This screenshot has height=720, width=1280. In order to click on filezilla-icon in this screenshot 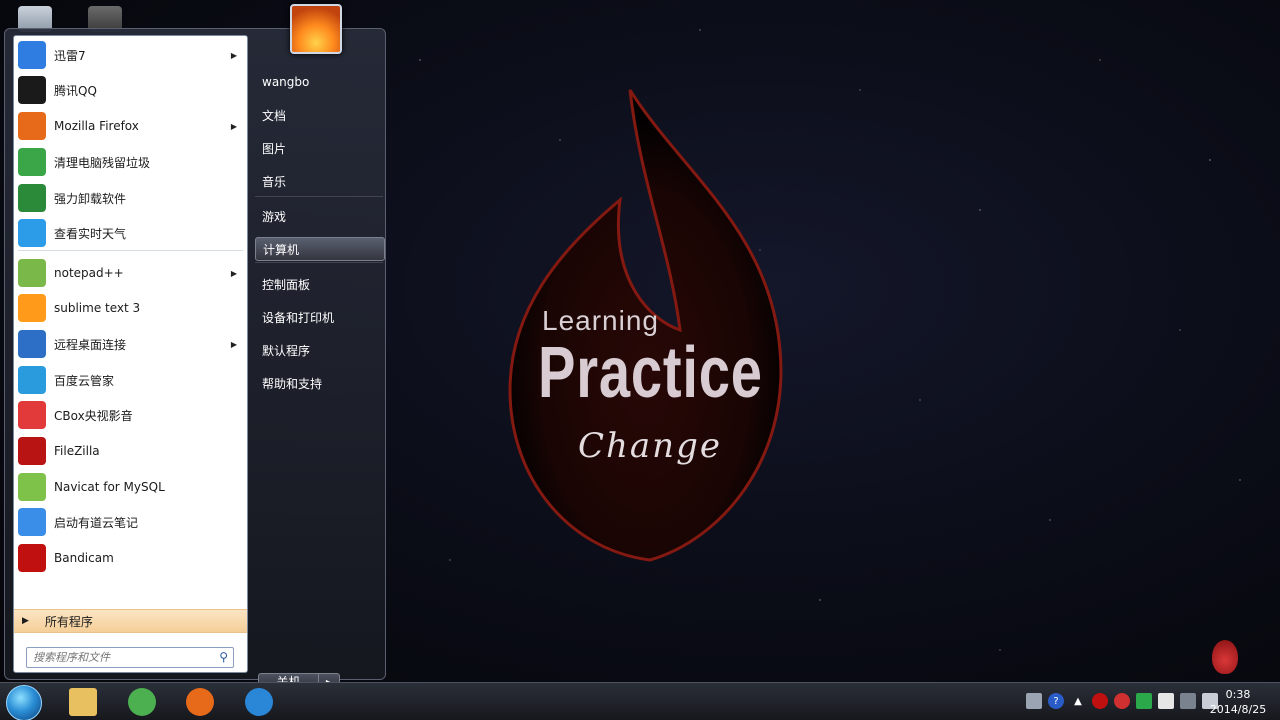, I will do `click(32, 451)`.